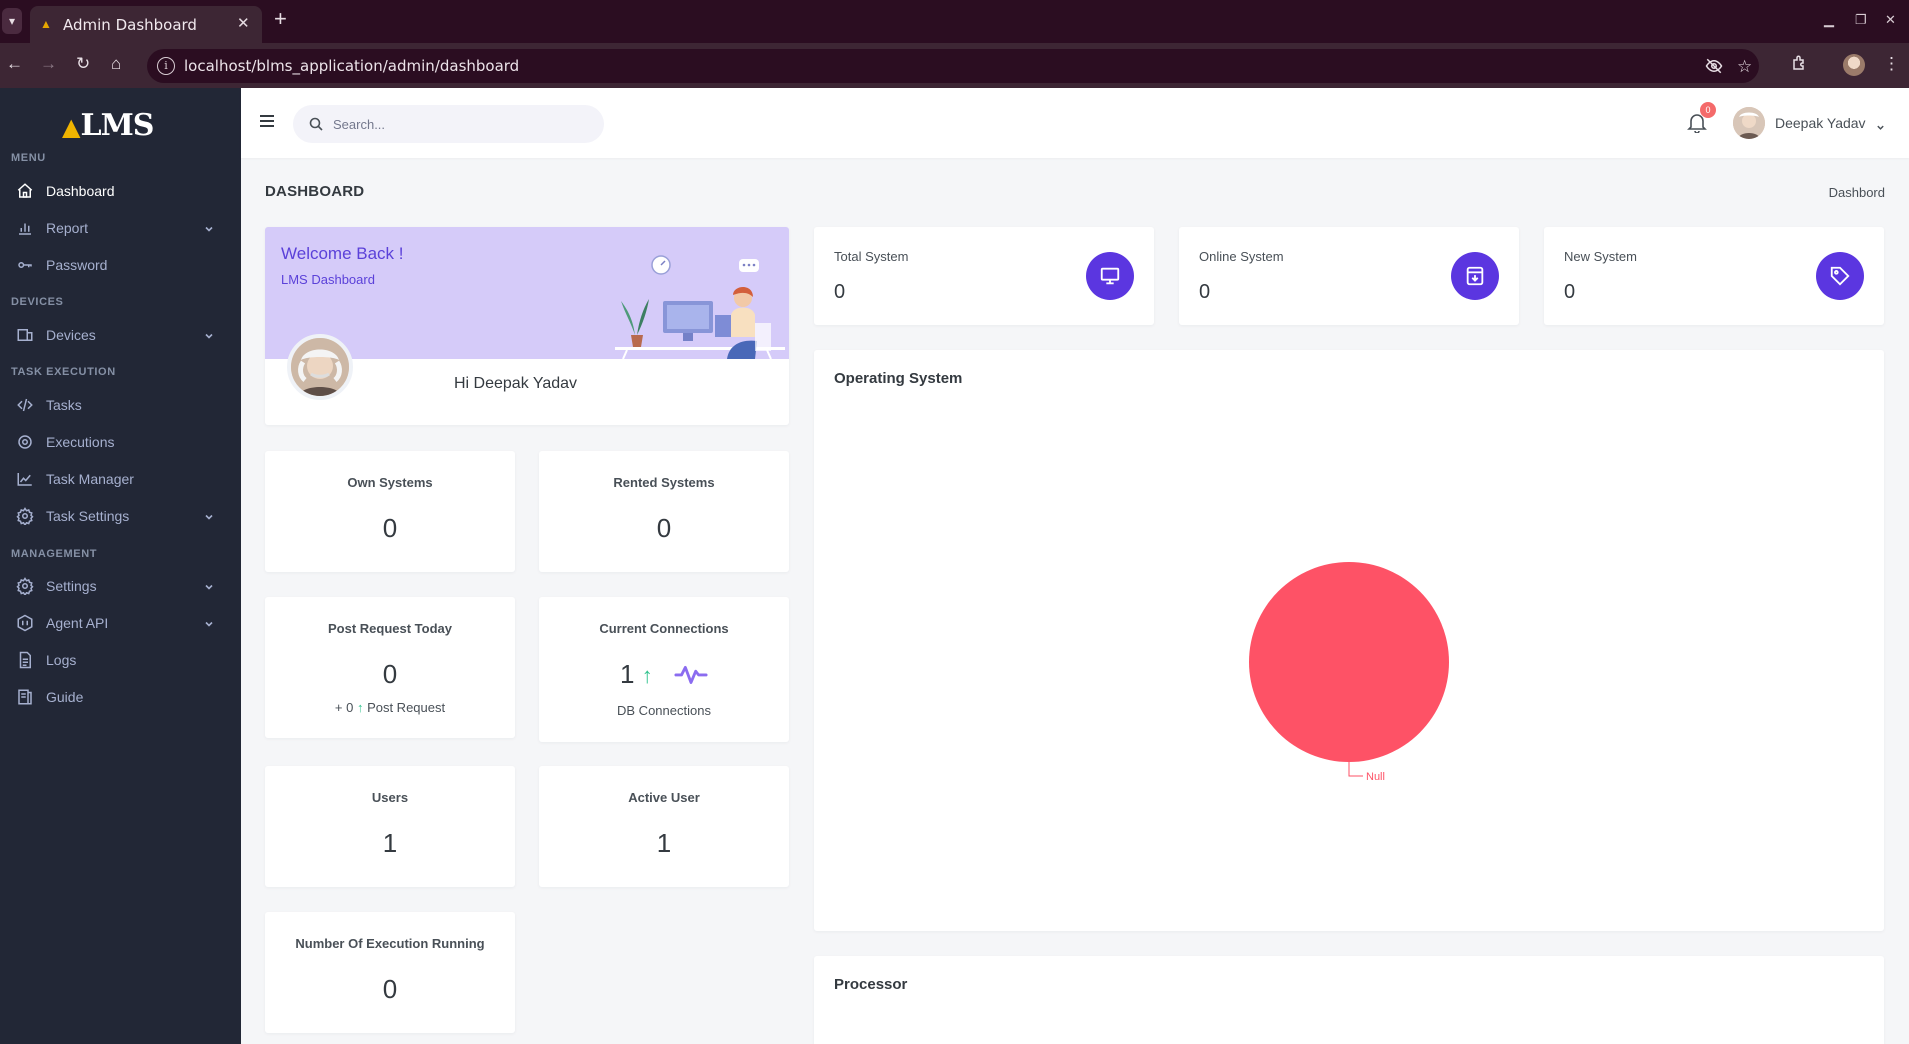 This screenshot has height=1044, width=1909. Describe the element at coordinates (120, 265) in the screenshot. I see `sidebar-item-password: Password` at that location.